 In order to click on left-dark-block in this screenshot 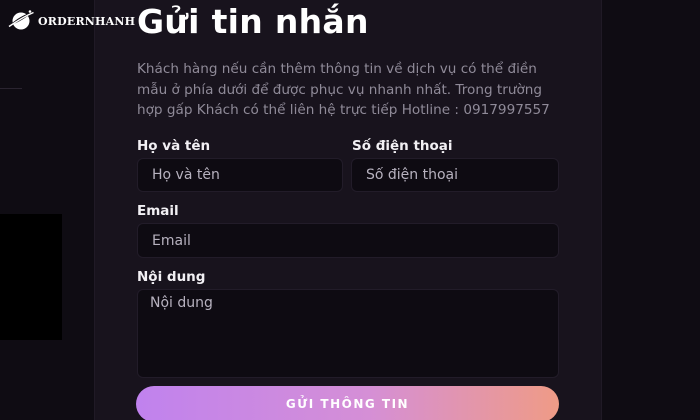, I will do `click(31, 277)`.